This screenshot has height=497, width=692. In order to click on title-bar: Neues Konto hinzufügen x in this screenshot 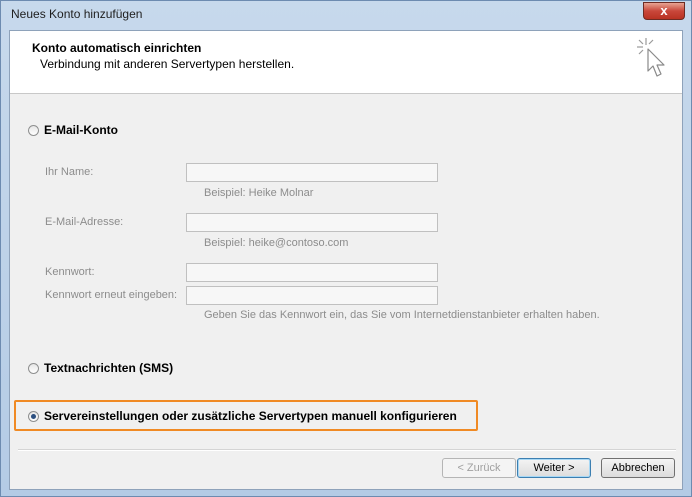, I will do `click(346, 15)`.